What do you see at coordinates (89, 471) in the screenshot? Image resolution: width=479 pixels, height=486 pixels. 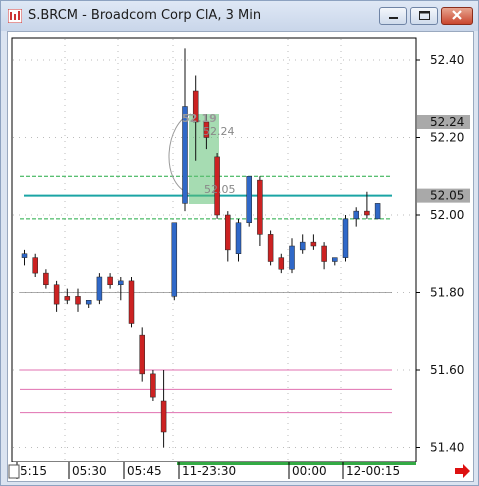 I see `x-tick-label: 05:30` at bounding box center [89, 471].